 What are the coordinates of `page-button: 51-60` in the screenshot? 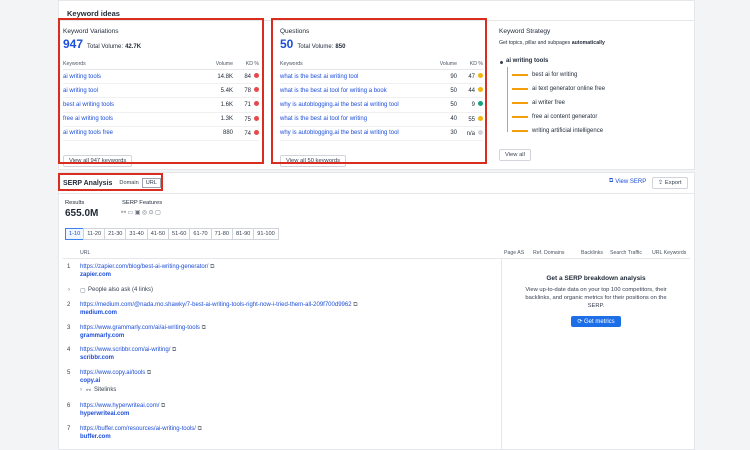 It's located at (179, 234).